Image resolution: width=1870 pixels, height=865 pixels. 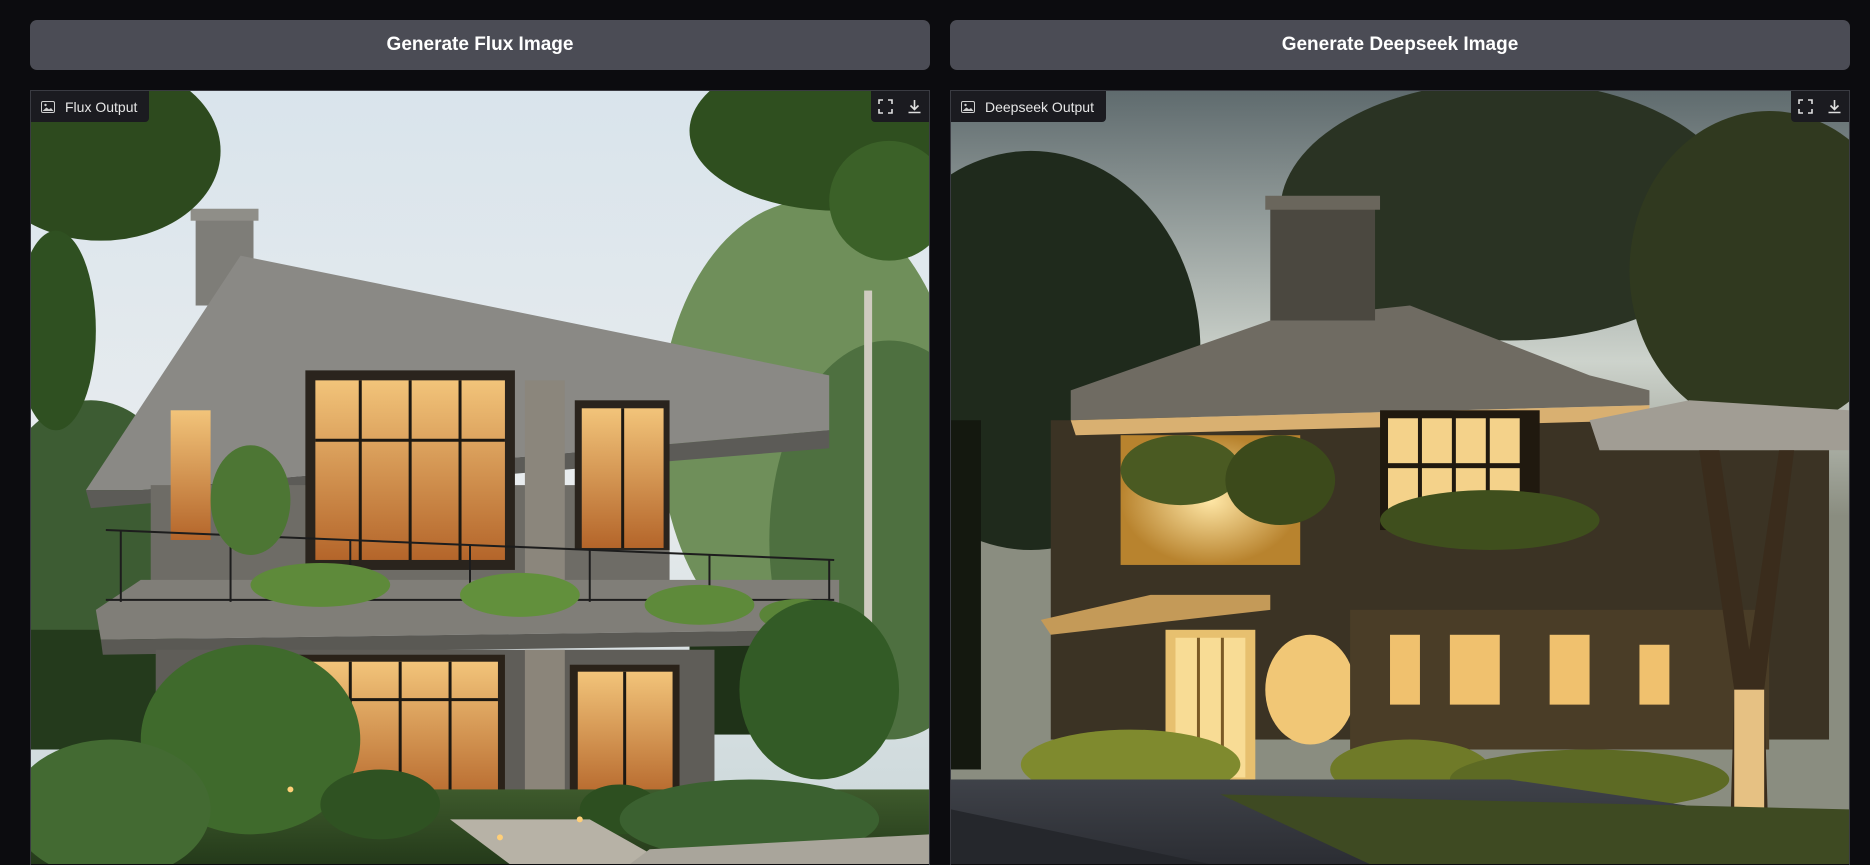 I want to click on deepseek-output-label-text: Deepseek Output, so click(x=1039, y=106).